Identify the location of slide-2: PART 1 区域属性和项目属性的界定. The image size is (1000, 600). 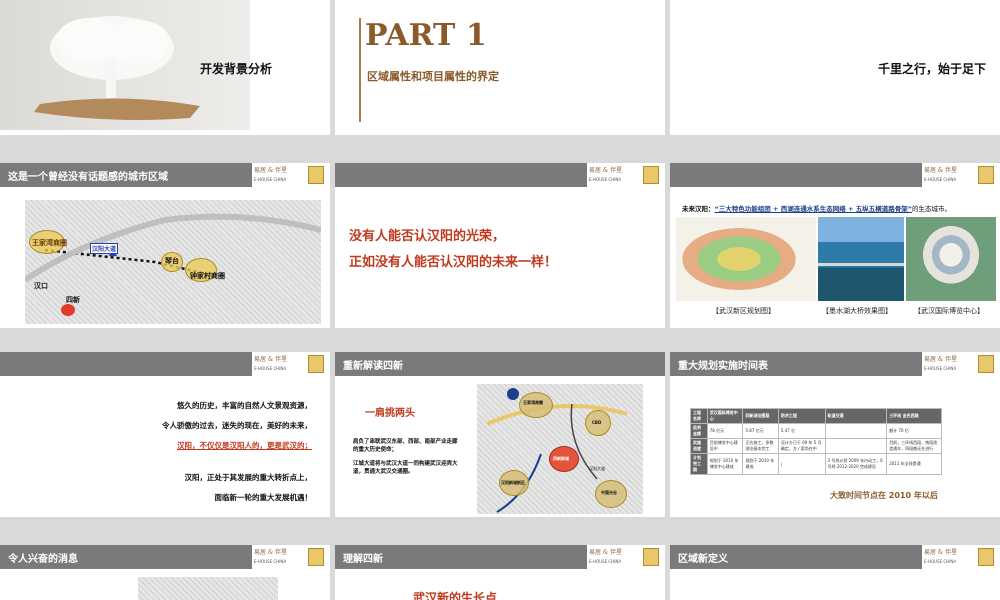
(500, 67).